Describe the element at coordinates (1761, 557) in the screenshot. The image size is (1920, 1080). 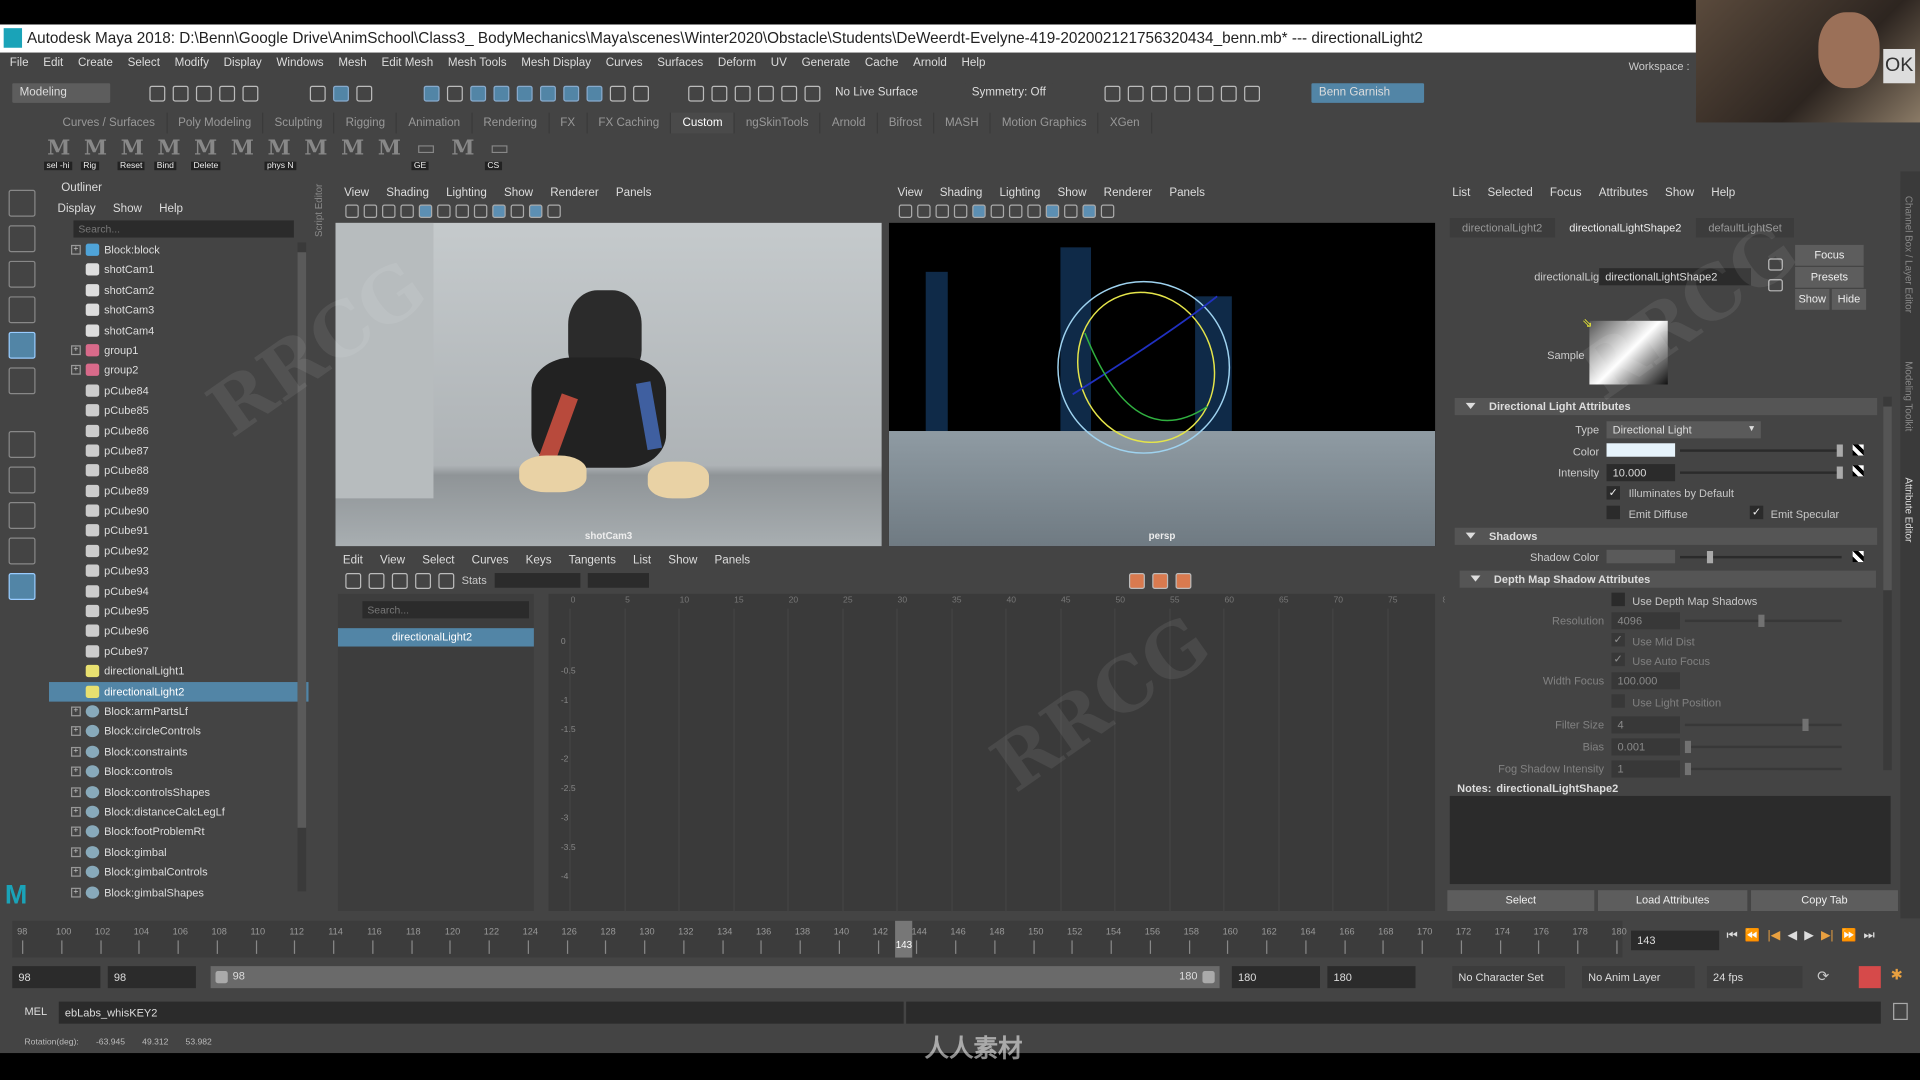
I see `shadow-color-slider` at that location.